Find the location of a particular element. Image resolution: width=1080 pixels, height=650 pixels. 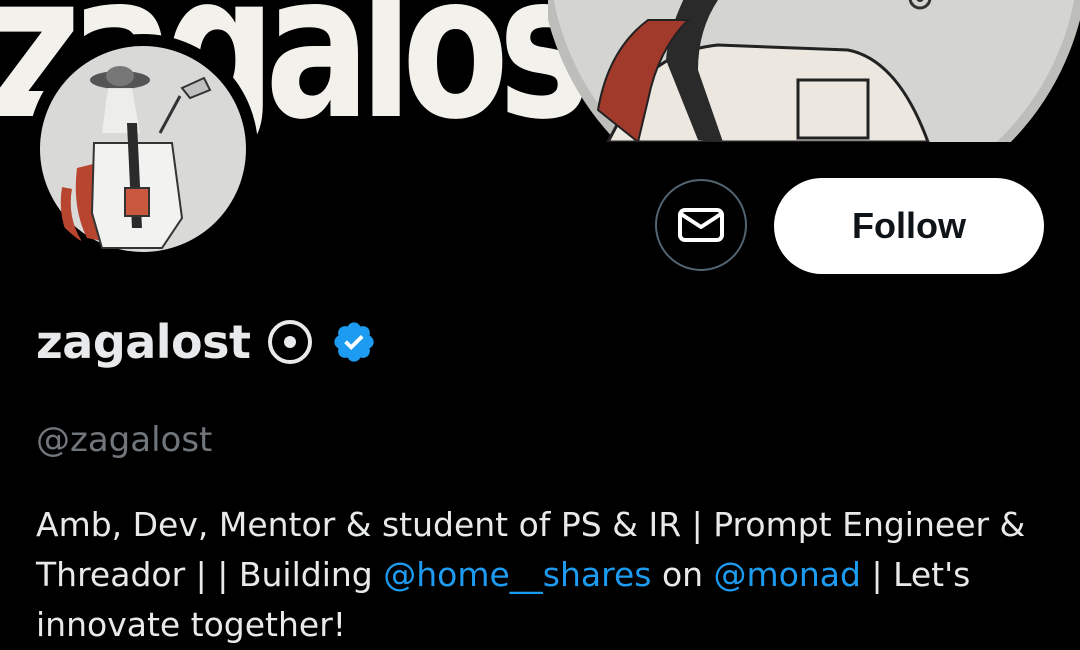

avatar-illustration is located at coordinates (143, 149).